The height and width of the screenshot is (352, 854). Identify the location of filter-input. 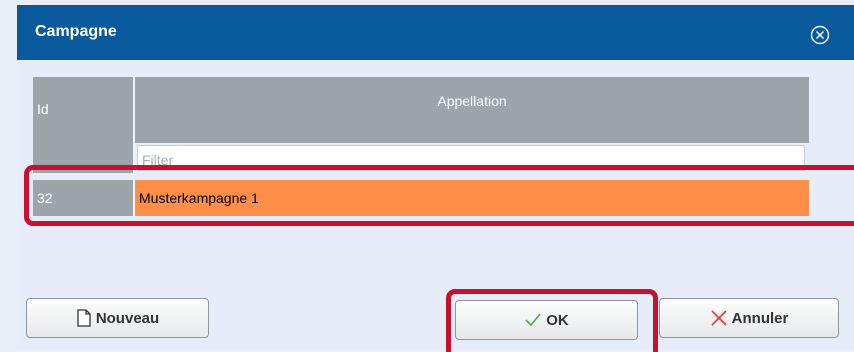
(471, 158).